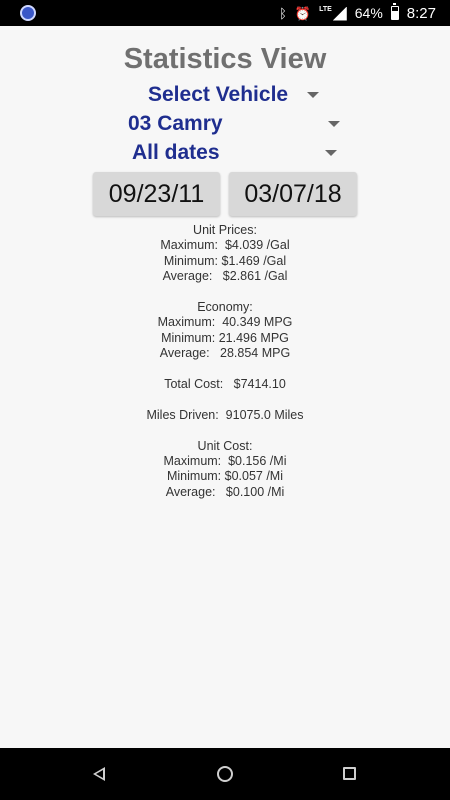 The height and width of the screenshot is (800, 450). I want to click on clock: 8:27, so click(421, 13).